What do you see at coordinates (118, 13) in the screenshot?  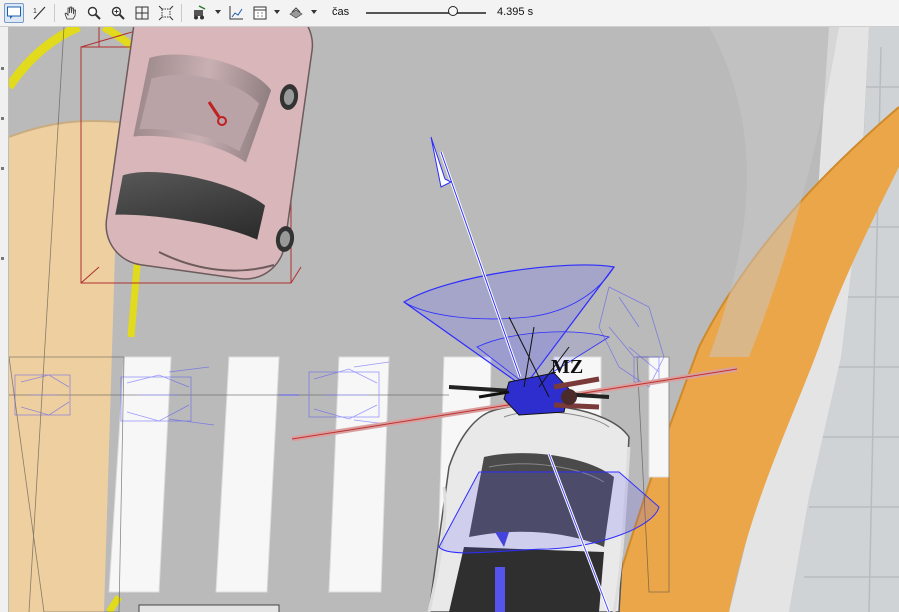 I see `zoom-plus-icon` at bounding box center [118, 13].